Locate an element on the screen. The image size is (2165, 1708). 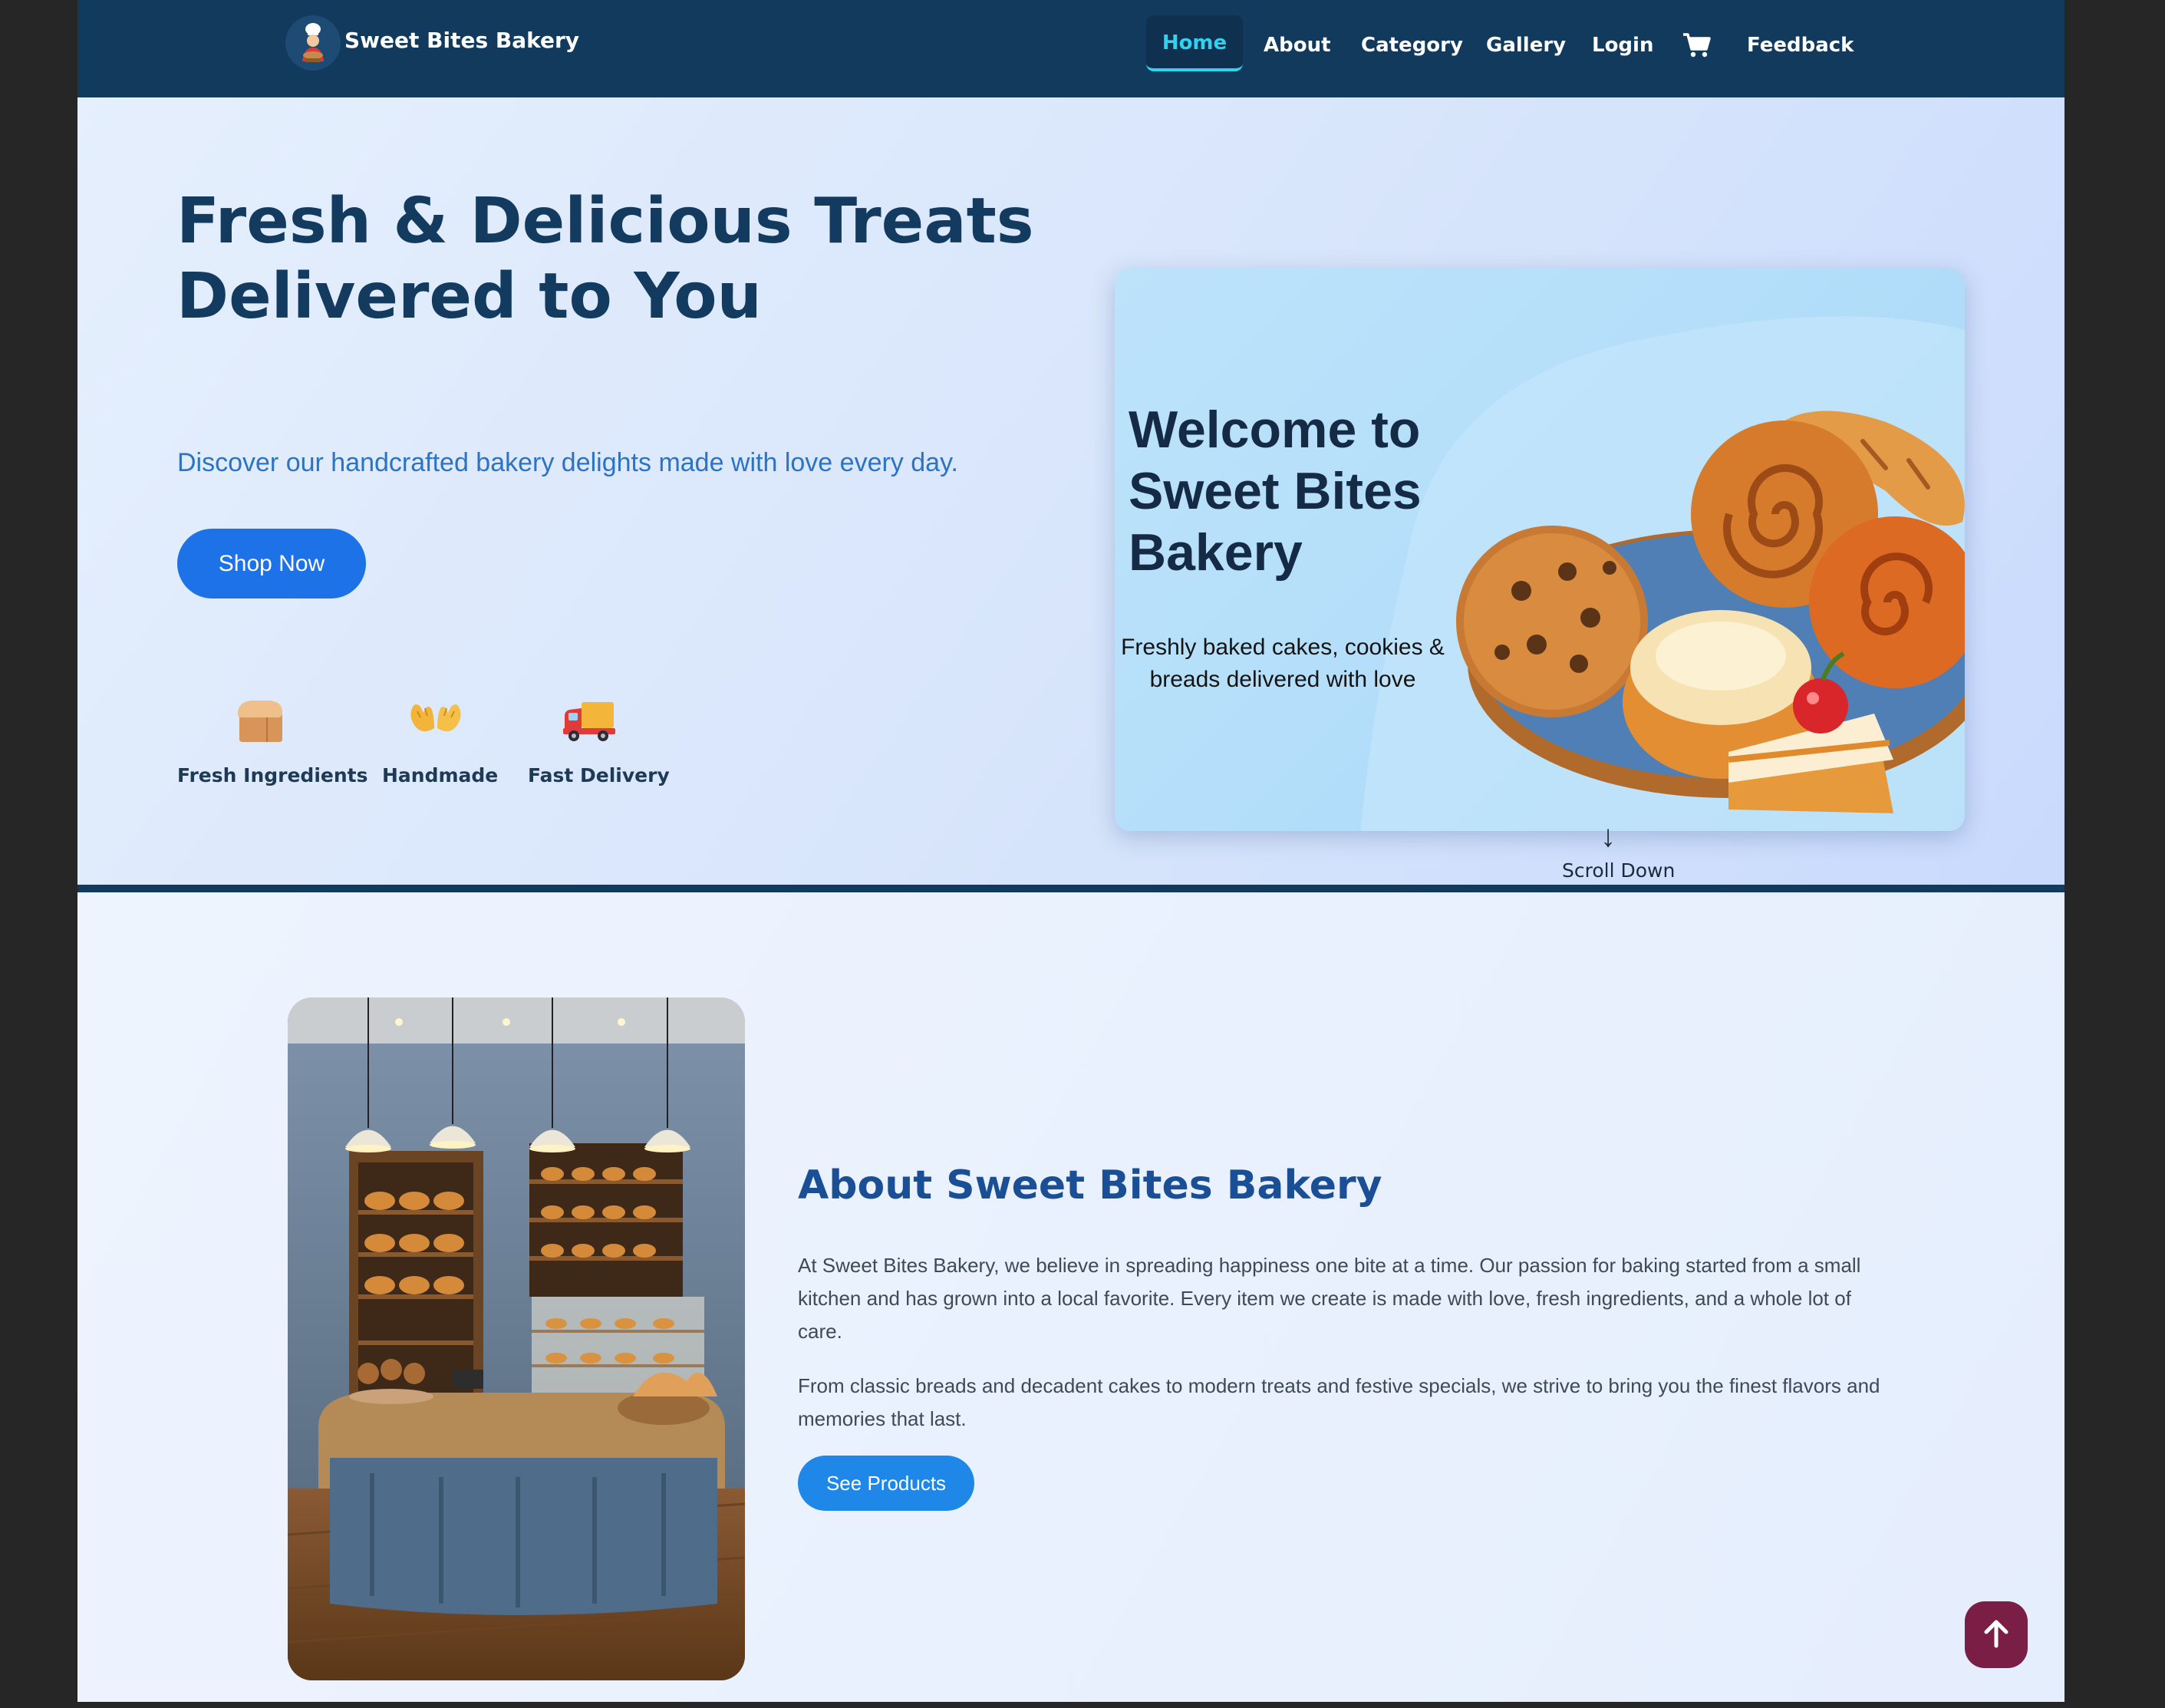
shop-now-button: Shop Now is located at coordinates (271, 563).